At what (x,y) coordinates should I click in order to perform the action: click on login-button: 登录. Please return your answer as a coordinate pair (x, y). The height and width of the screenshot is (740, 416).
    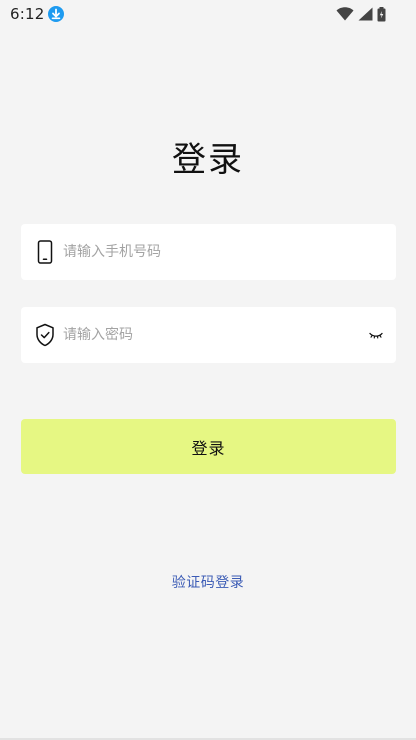
    Looking at the image, I should click on (208, 446).